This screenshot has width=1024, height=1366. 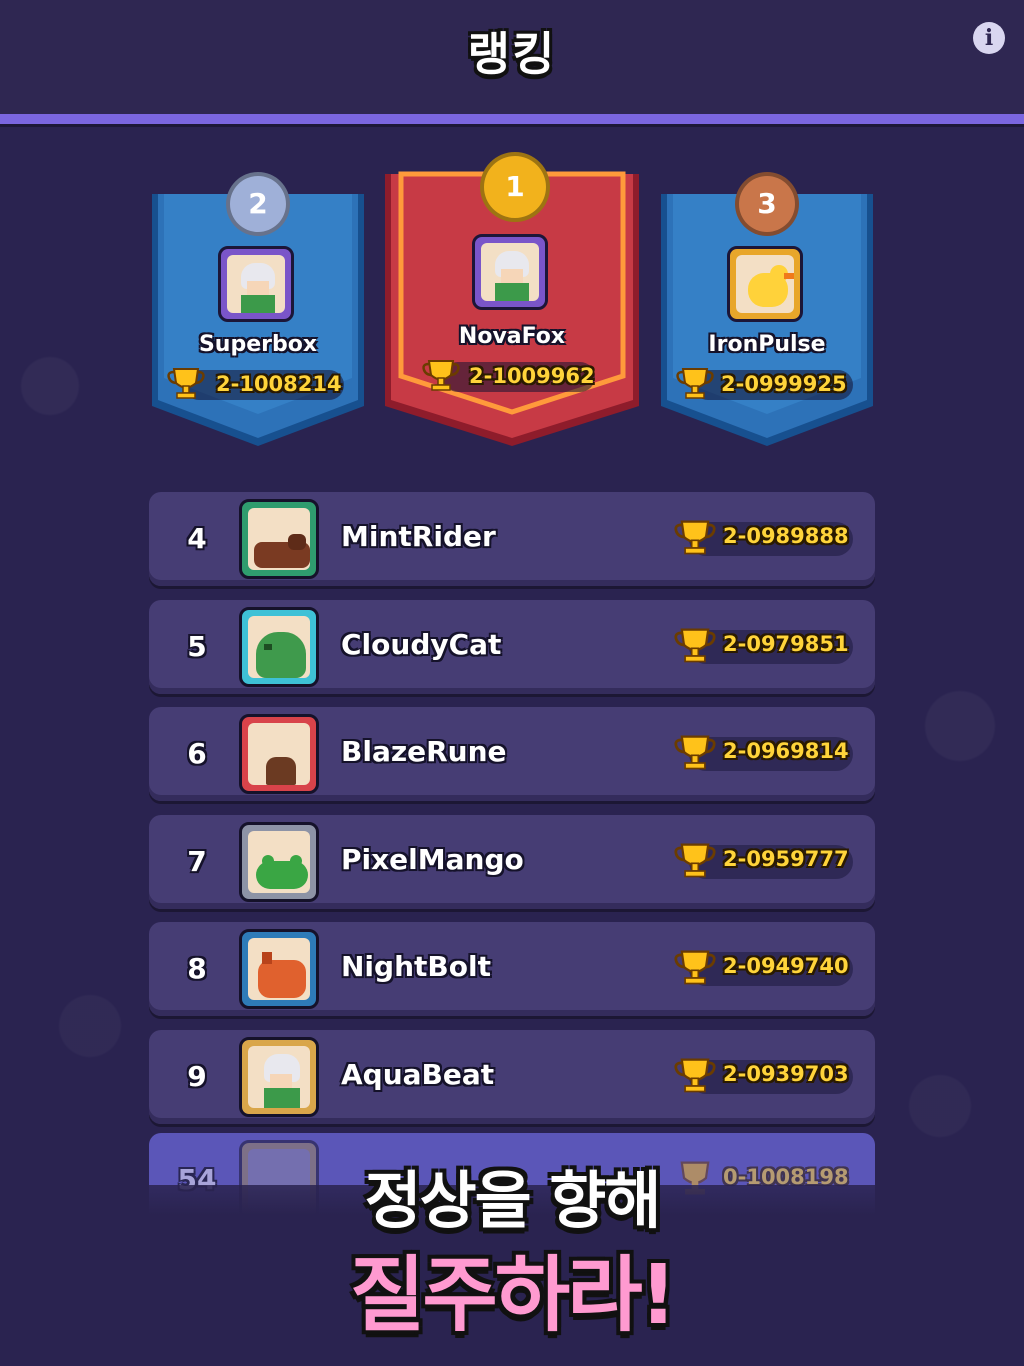 I want to click on rank-number: 9, so click(x=197, y=1076).